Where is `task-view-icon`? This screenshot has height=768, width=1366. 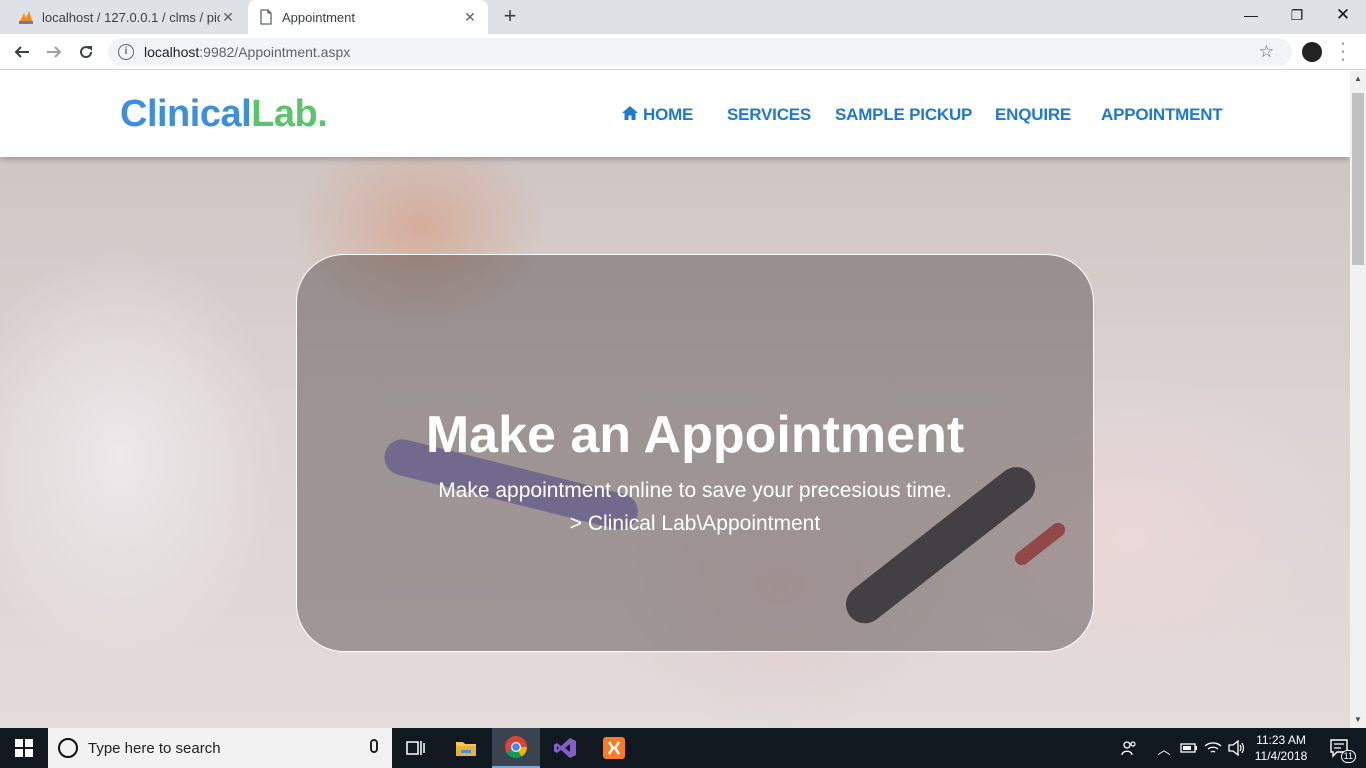
task-view-icon is located at coordinates (416, 748).